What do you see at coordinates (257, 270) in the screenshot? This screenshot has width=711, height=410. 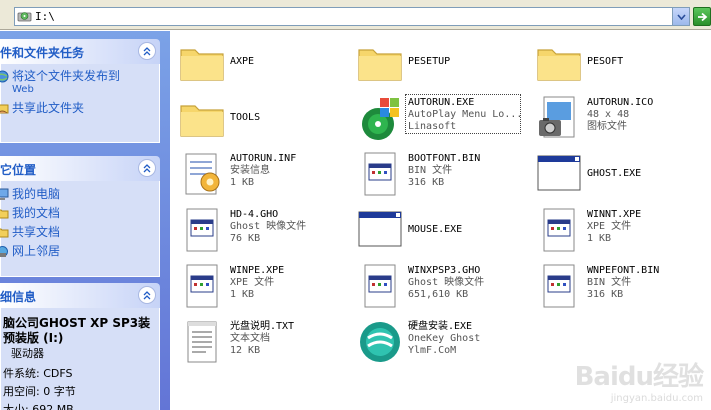 I see `file-name: WINPE.XPE` at bounding box center [257, 270].